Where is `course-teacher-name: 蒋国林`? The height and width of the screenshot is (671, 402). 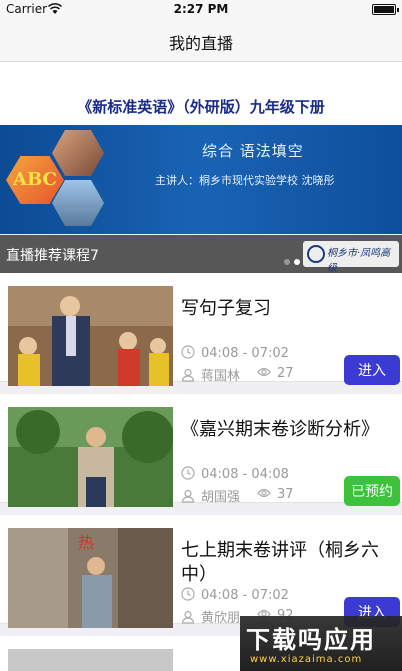 course-teacher-name: 蒋国林 is located at coordinates (221, 376).